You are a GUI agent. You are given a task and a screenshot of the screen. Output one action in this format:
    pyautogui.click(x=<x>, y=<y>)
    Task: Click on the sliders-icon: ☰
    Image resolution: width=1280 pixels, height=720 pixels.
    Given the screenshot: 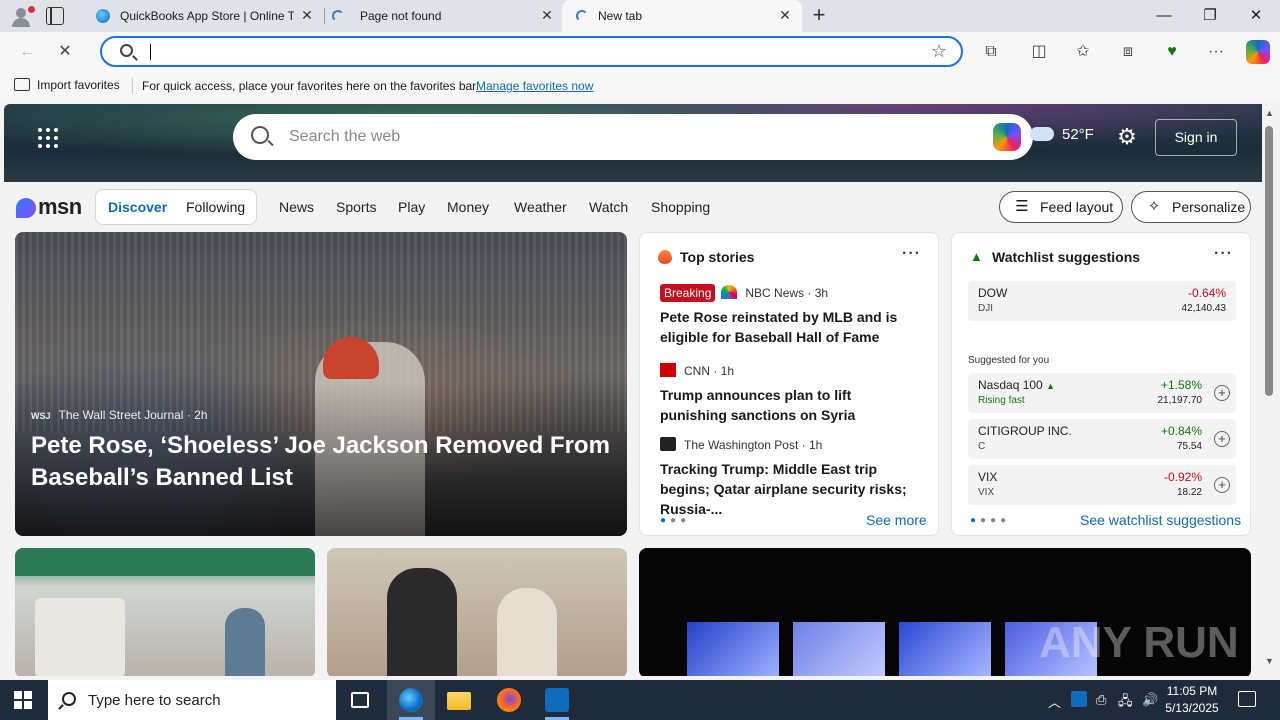 What is the action you would take?
    pyautogui.click(x=1022, y=206)
    